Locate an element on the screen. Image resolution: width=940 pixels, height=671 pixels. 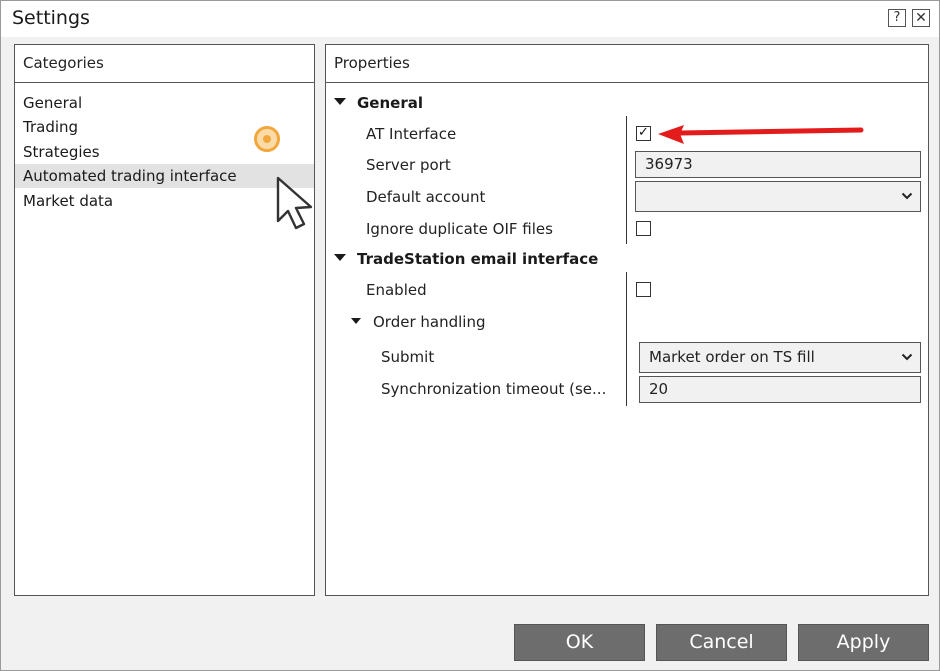
server-port-label: Server port is located at coordinates (408, 165).